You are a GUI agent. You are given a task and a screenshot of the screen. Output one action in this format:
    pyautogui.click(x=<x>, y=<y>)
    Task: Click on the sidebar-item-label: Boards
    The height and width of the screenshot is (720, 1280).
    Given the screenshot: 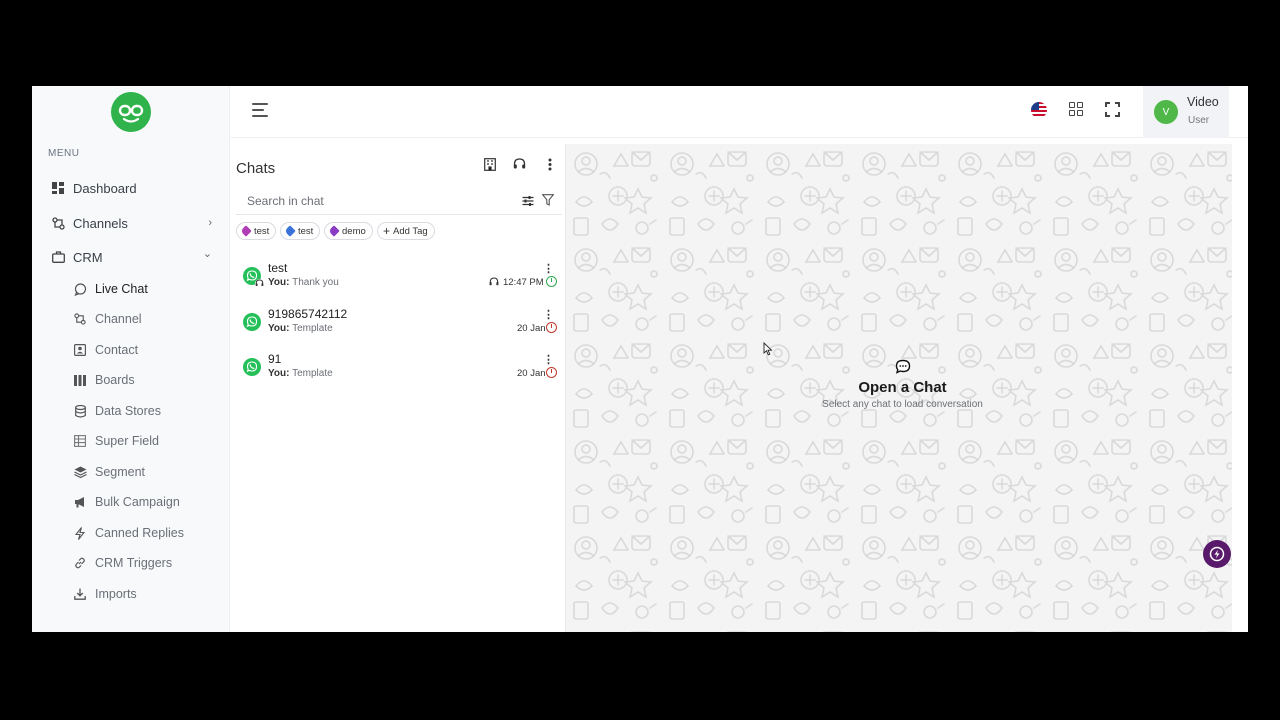 What is the action you would take?
    pyautogui.click(x=115, y=380)
    